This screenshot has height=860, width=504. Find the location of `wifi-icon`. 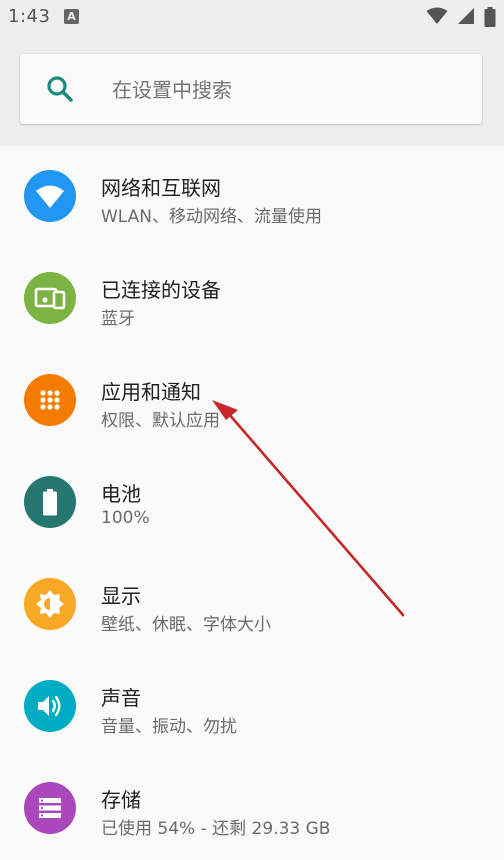

wifi-icon is located at coordinates (50, 196).